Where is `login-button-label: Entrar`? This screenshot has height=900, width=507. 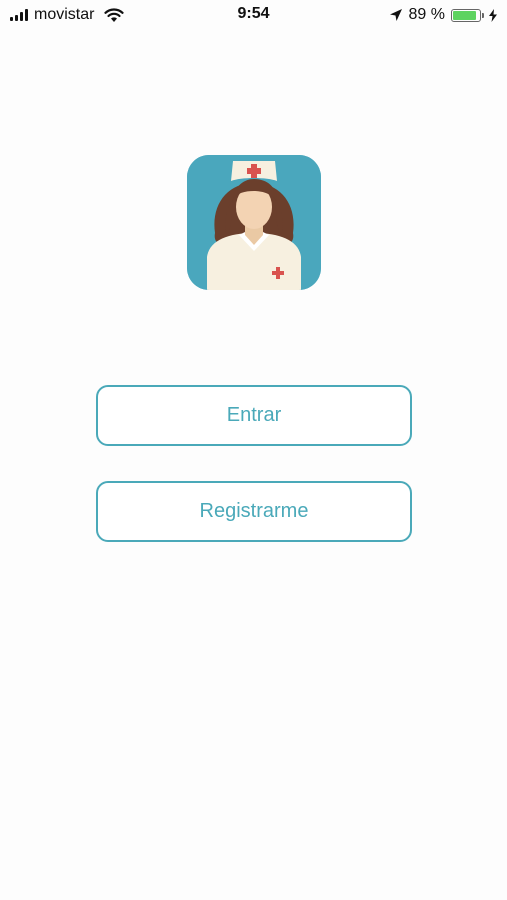 login-button-label: Entrar is located at coordinates (254, 415).